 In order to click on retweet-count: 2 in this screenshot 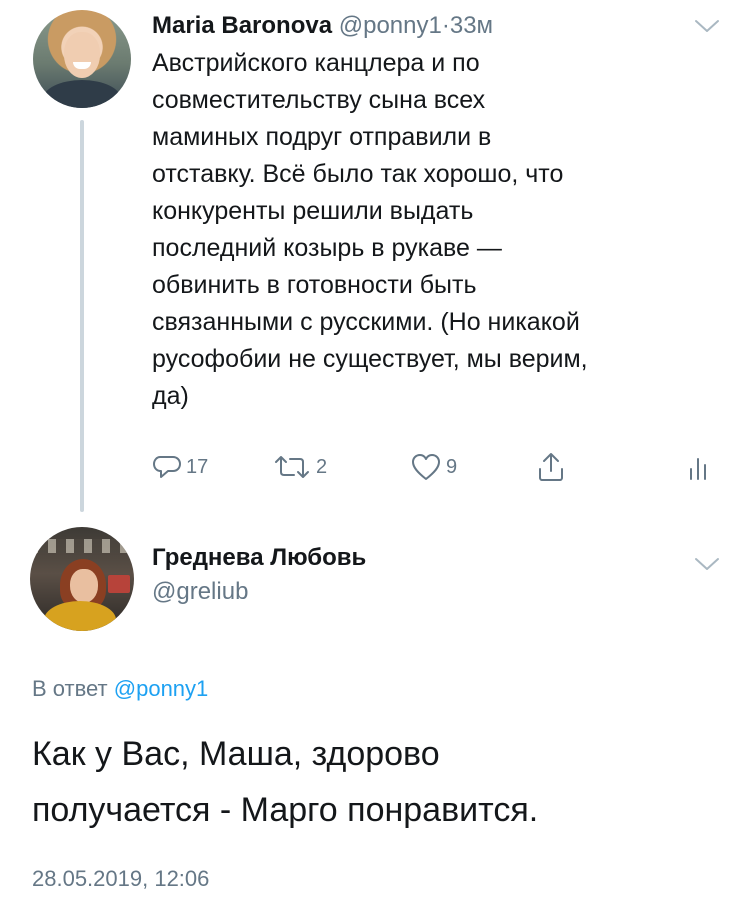, I will do `click(322, 466)`.